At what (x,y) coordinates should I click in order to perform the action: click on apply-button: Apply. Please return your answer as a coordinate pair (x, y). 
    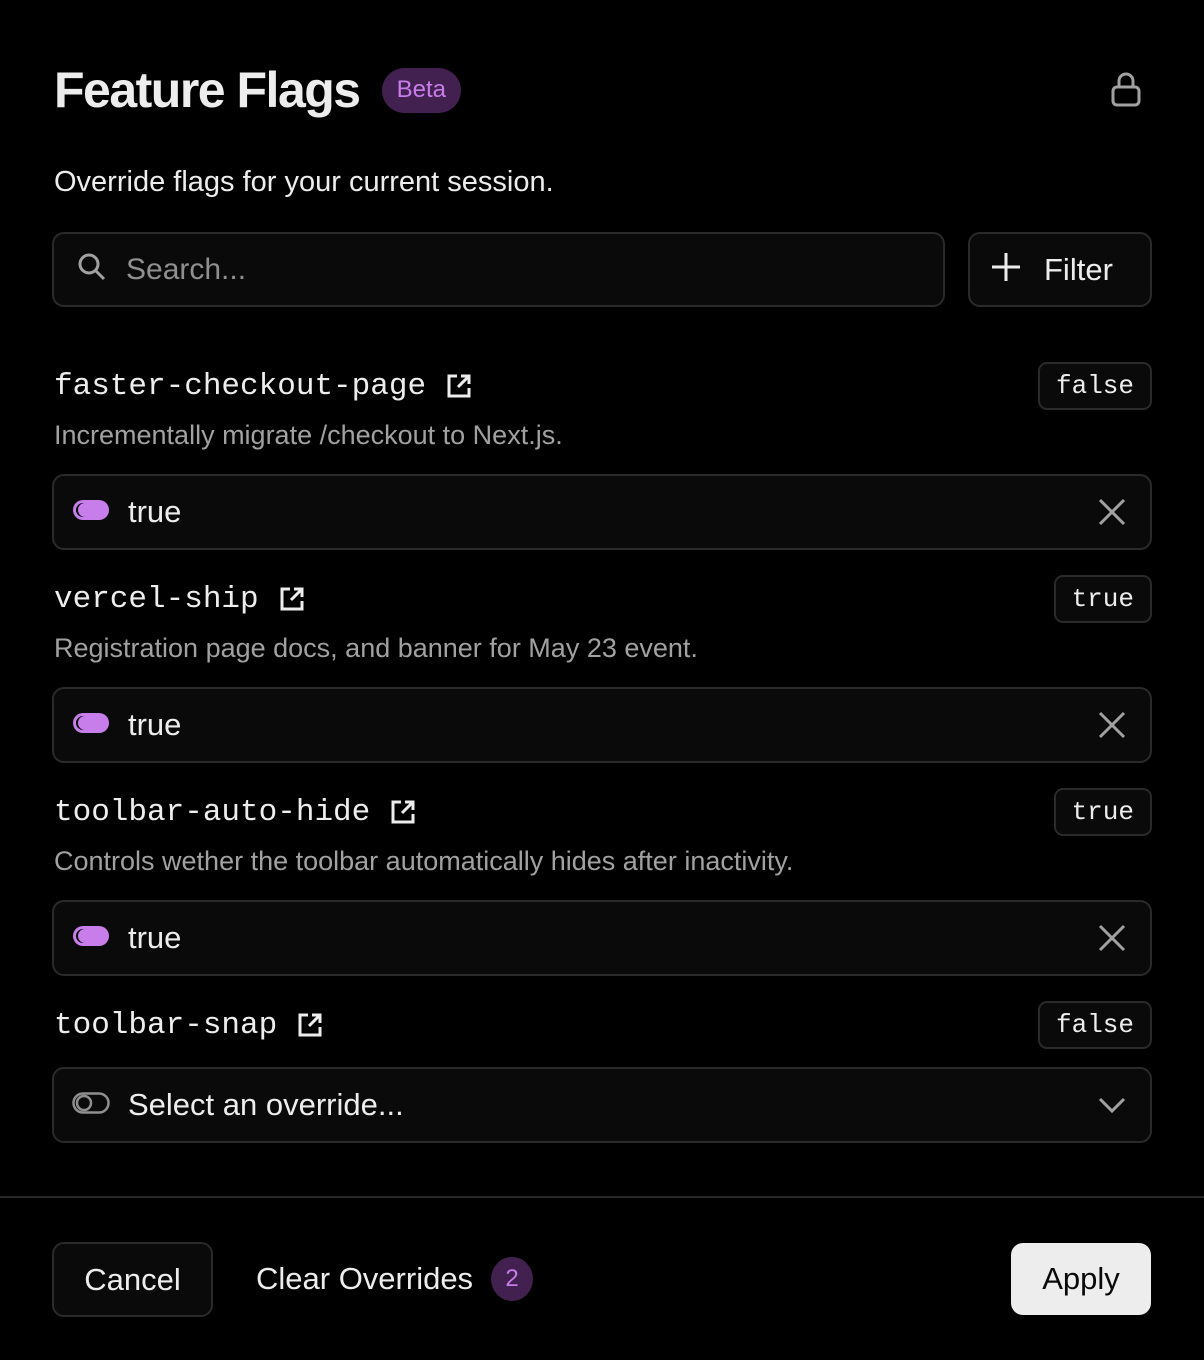
    Looking at the image, I should click on (1081, 1279).